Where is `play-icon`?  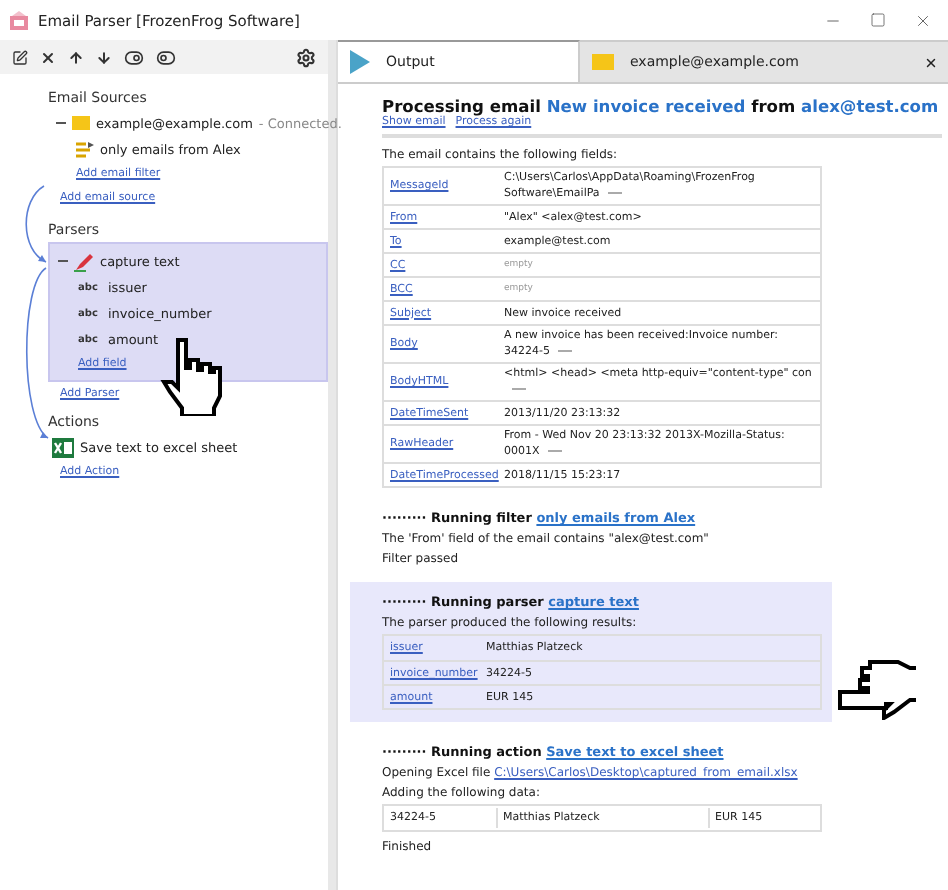 play-icon is located at coordinates (360, 62).